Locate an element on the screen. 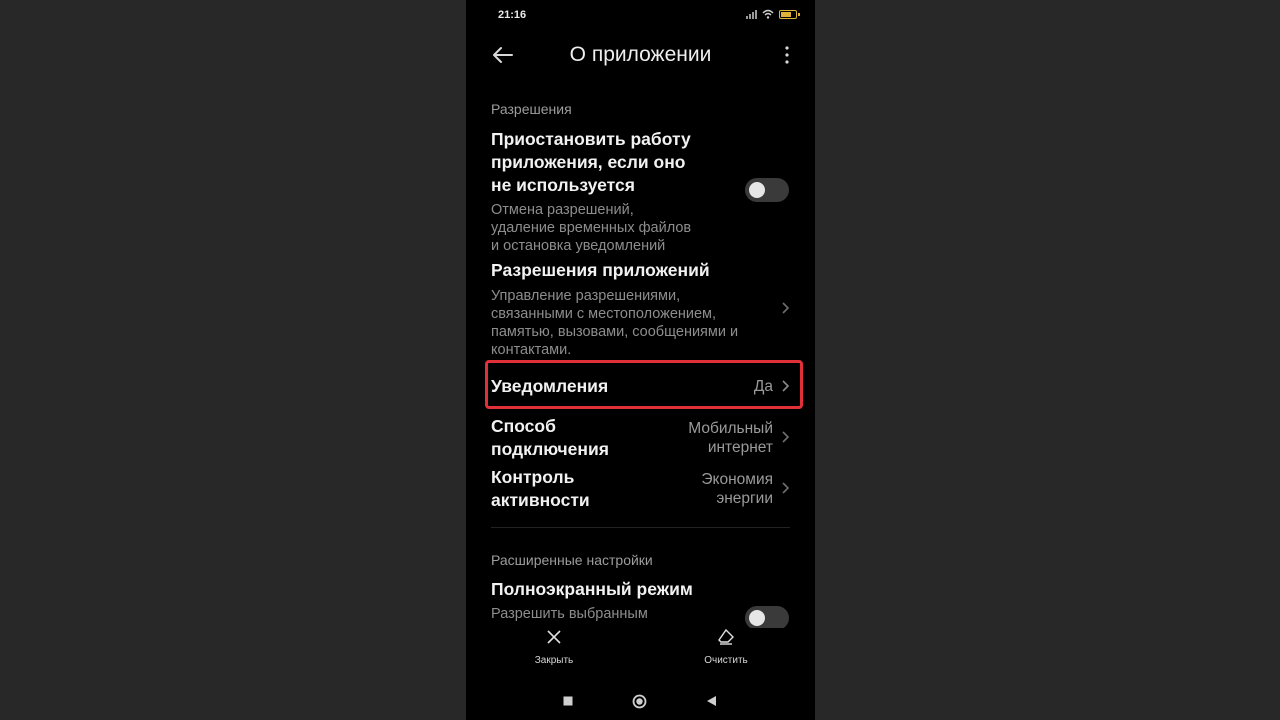 The width and height of the screenshot is (1280, 720). page-title: О приложении is located at coordinates (640, 54).